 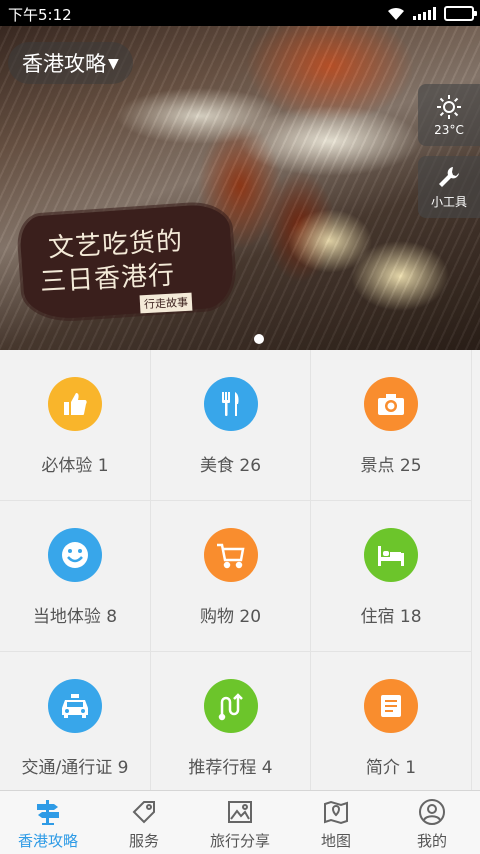 I want to click on category-label: 必体验 1, so click(x=75, y=466).